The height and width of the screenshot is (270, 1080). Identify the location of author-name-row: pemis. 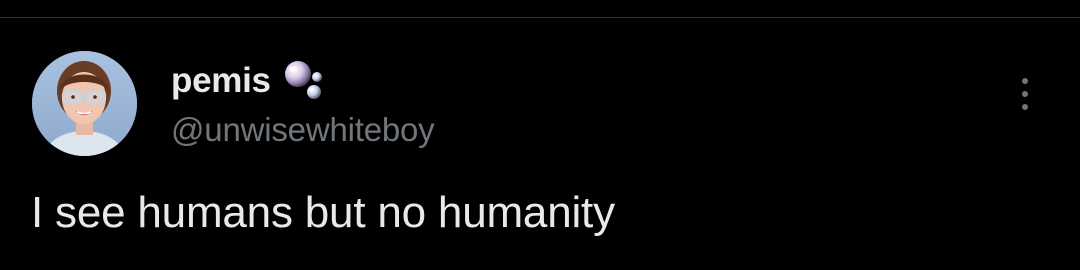
(251, 81).